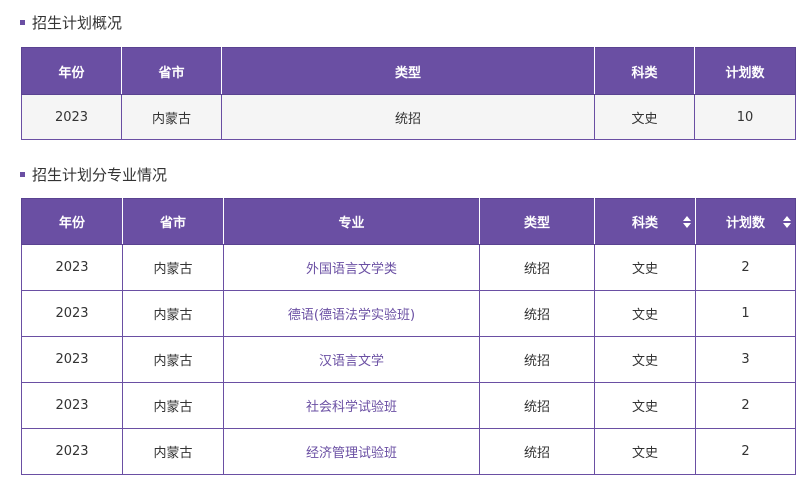  I want to click on header-plan-count-label: 计划数, so click(745, 223).